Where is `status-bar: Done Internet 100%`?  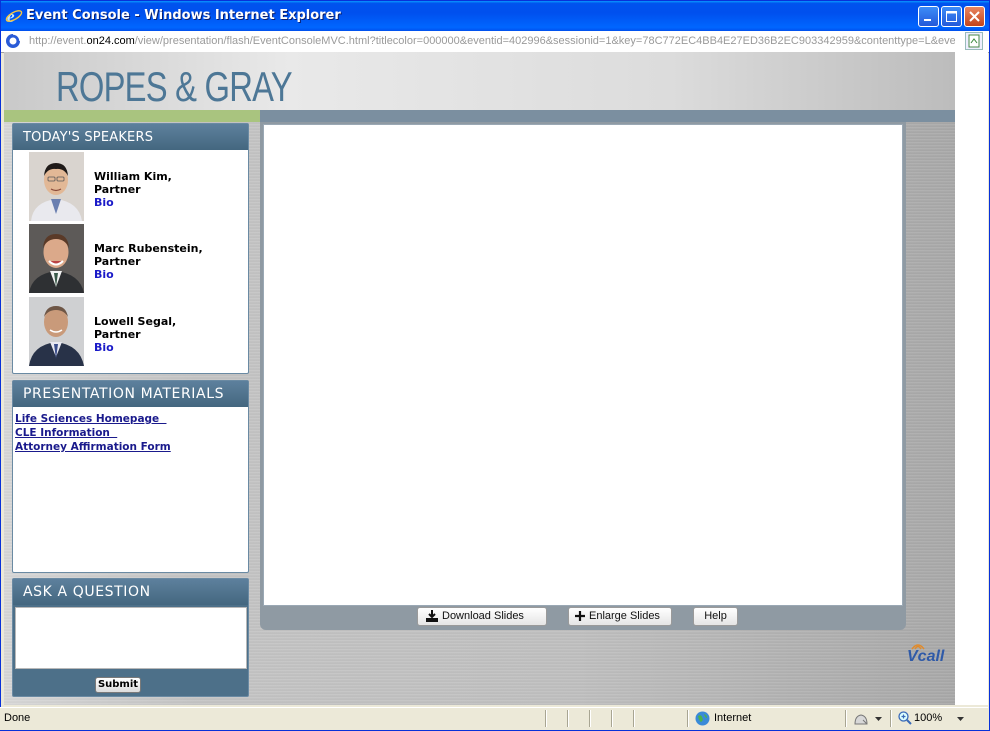 status-bar: Done Internet 100% is located at coordinates (494, 718).